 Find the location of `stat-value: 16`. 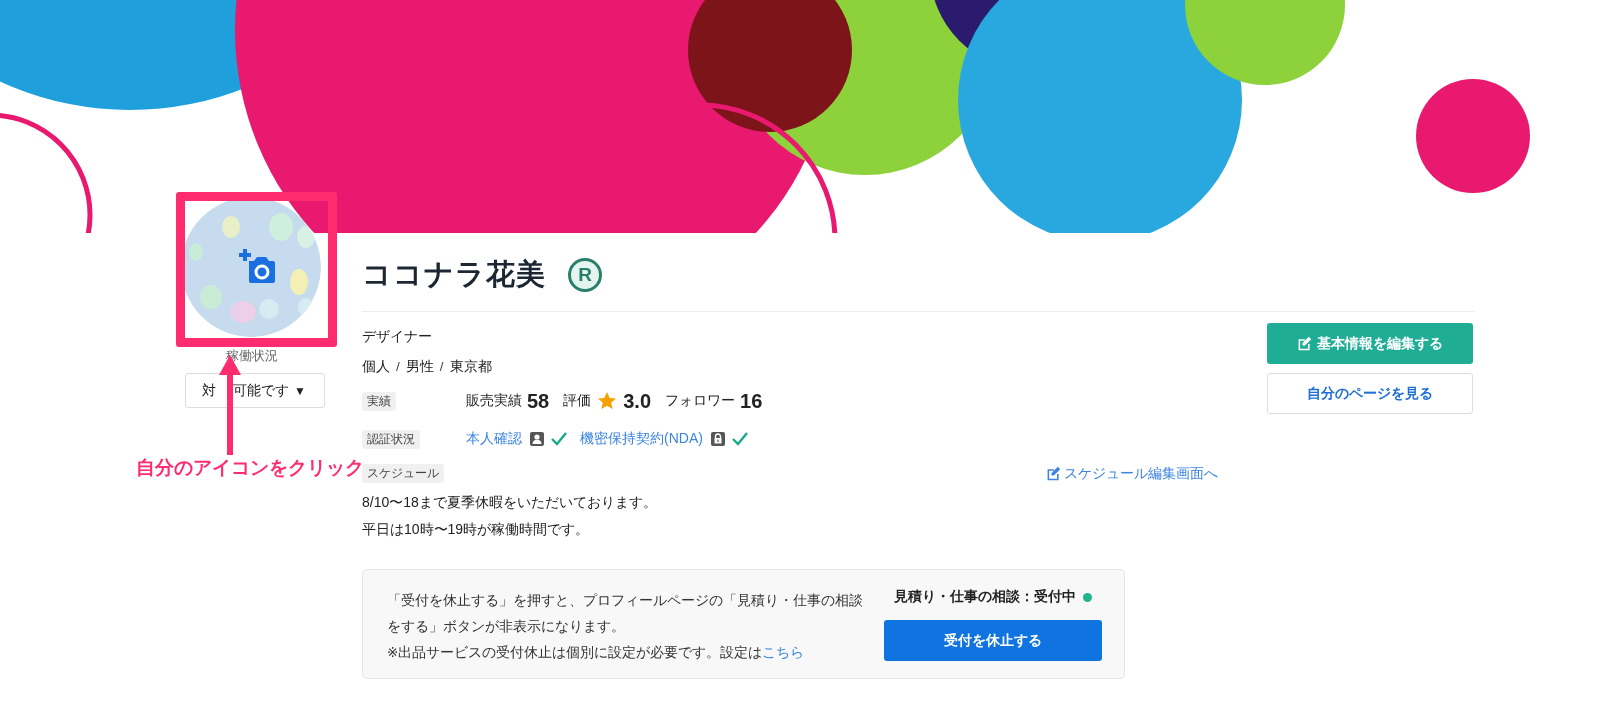

stat-value: 16 is located at coordinates (751, 401).